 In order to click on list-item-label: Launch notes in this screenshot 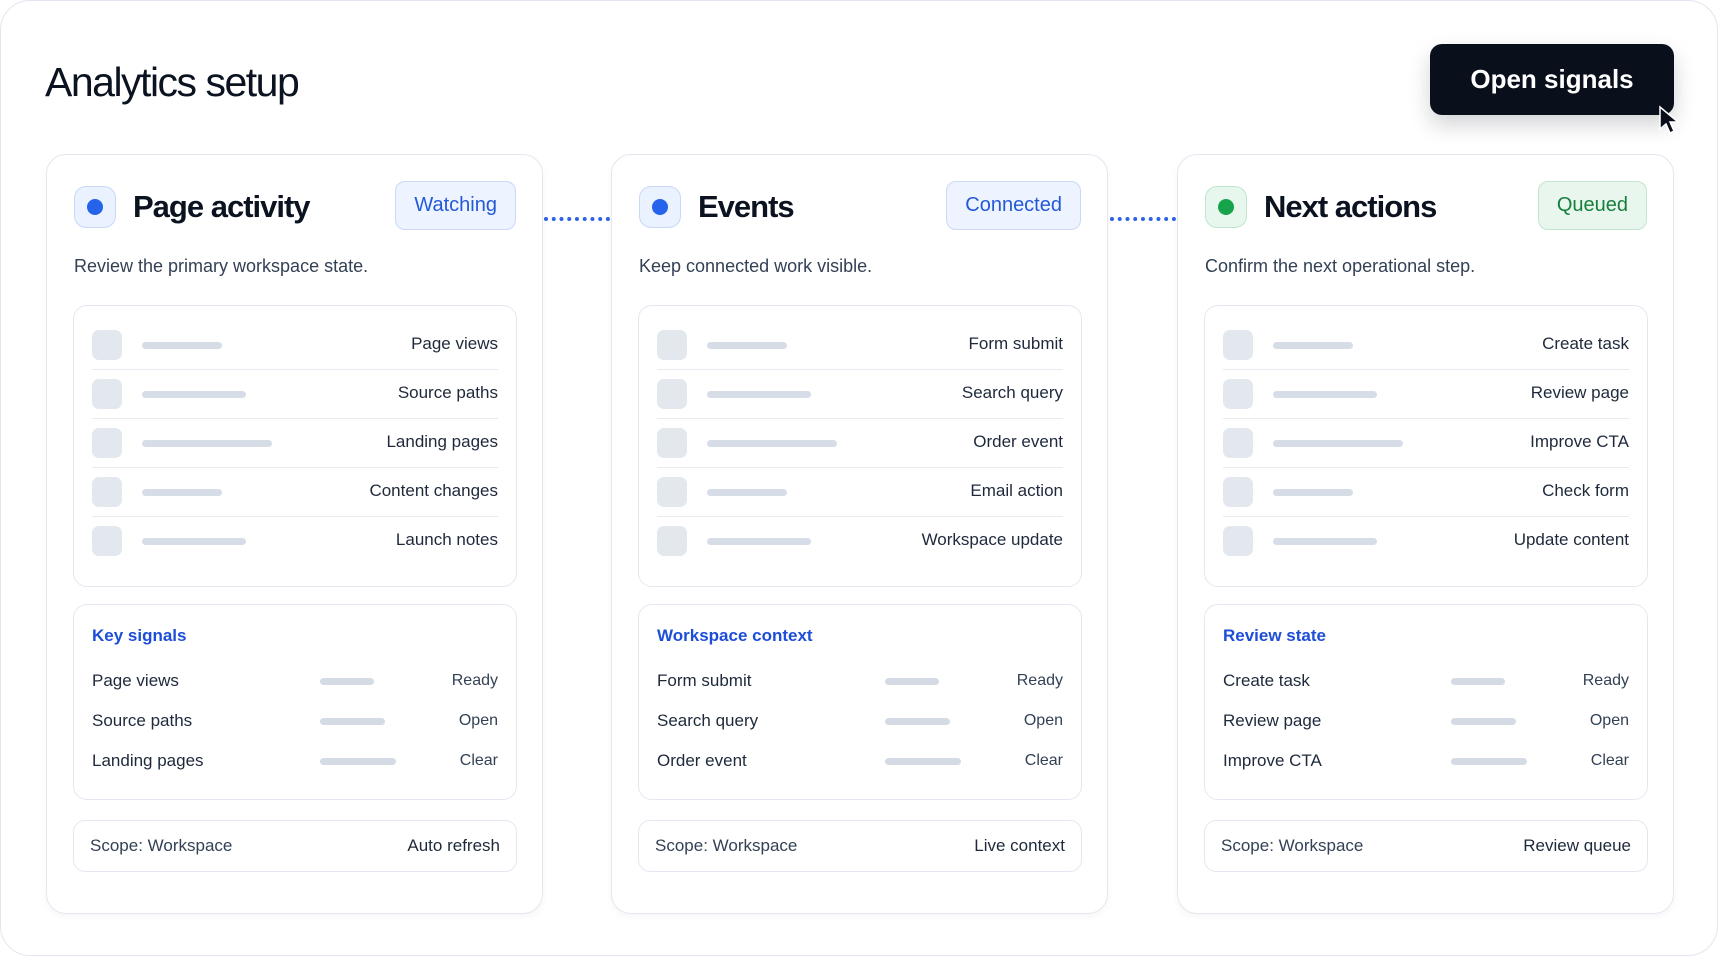, I will do `click(446, 539)`.